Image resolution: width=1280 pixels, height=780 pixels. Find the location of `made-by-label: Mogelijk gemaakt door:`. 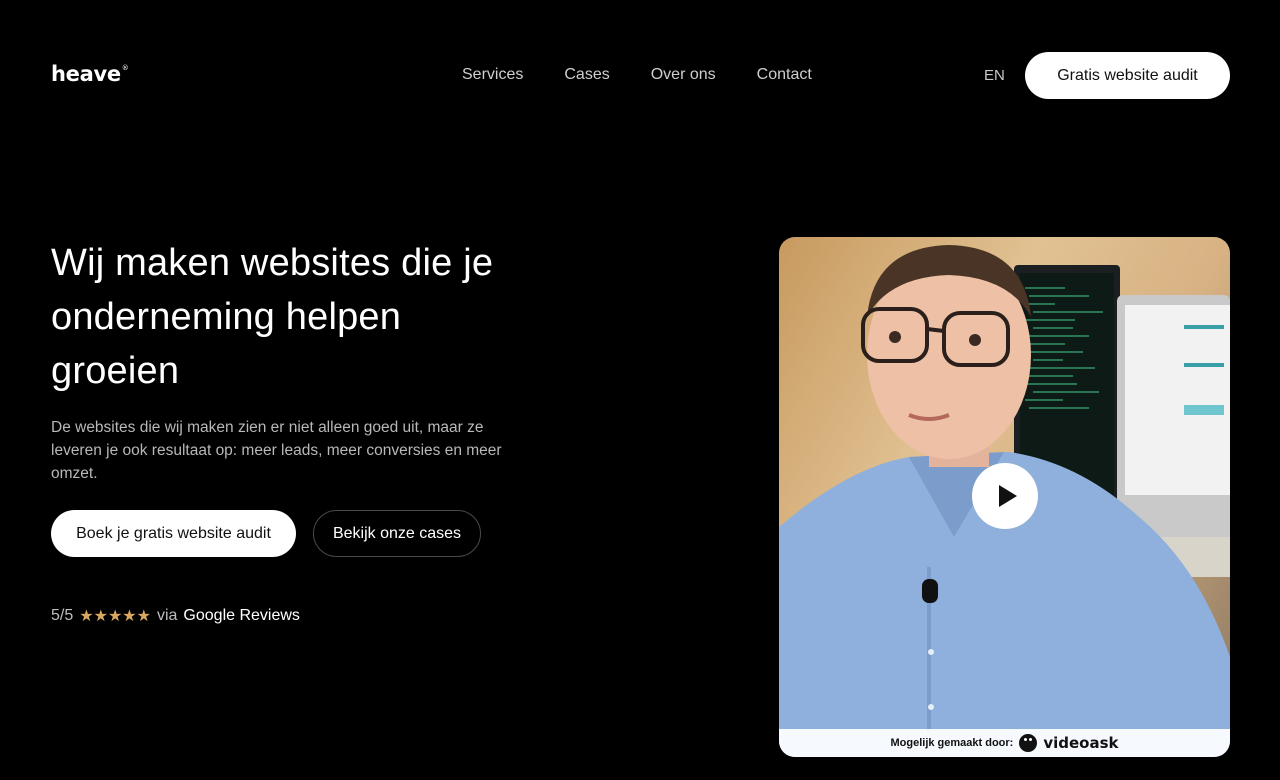

made-by-label: Mogelijk gemaakt door: is located at coordinates (952, 743).